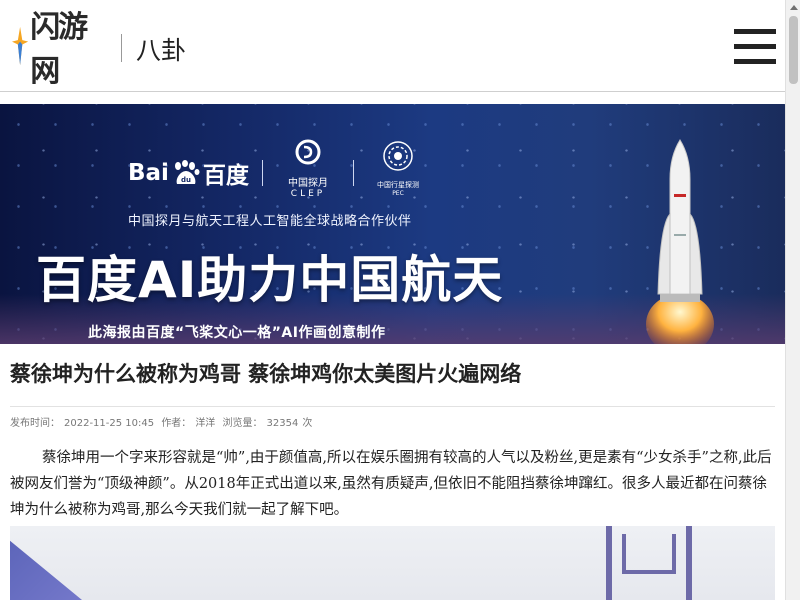 The image size is (800, 600). Describe the element at coordinates (793, 50) in the screenshot. I see `scroll-thumb` at that location.